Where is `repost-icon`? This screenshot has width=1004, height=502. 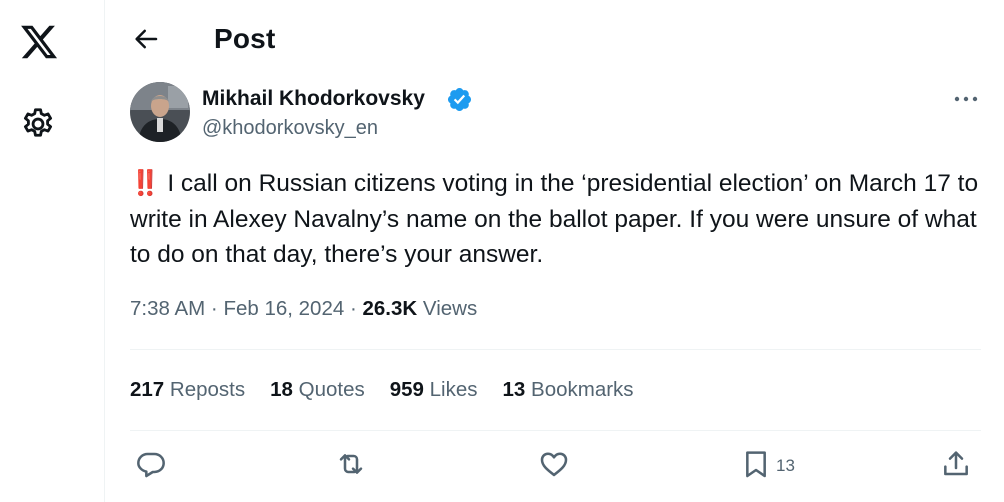 repost-icon is located at coordinates (351, 466).